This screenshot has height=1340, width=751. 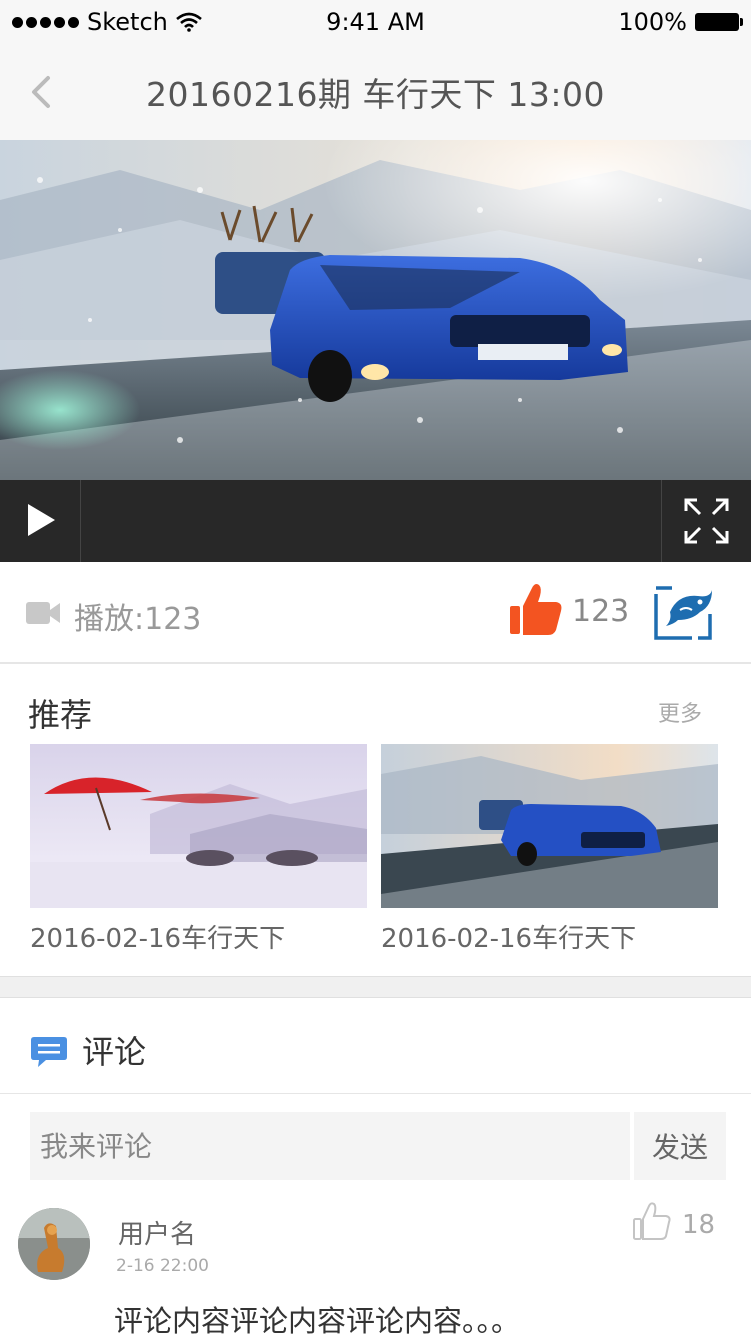 What do you see at coordinates (60, 715) in the screenshot?
I see `recommend-title: 推荐` at bounding box center [60, 715].